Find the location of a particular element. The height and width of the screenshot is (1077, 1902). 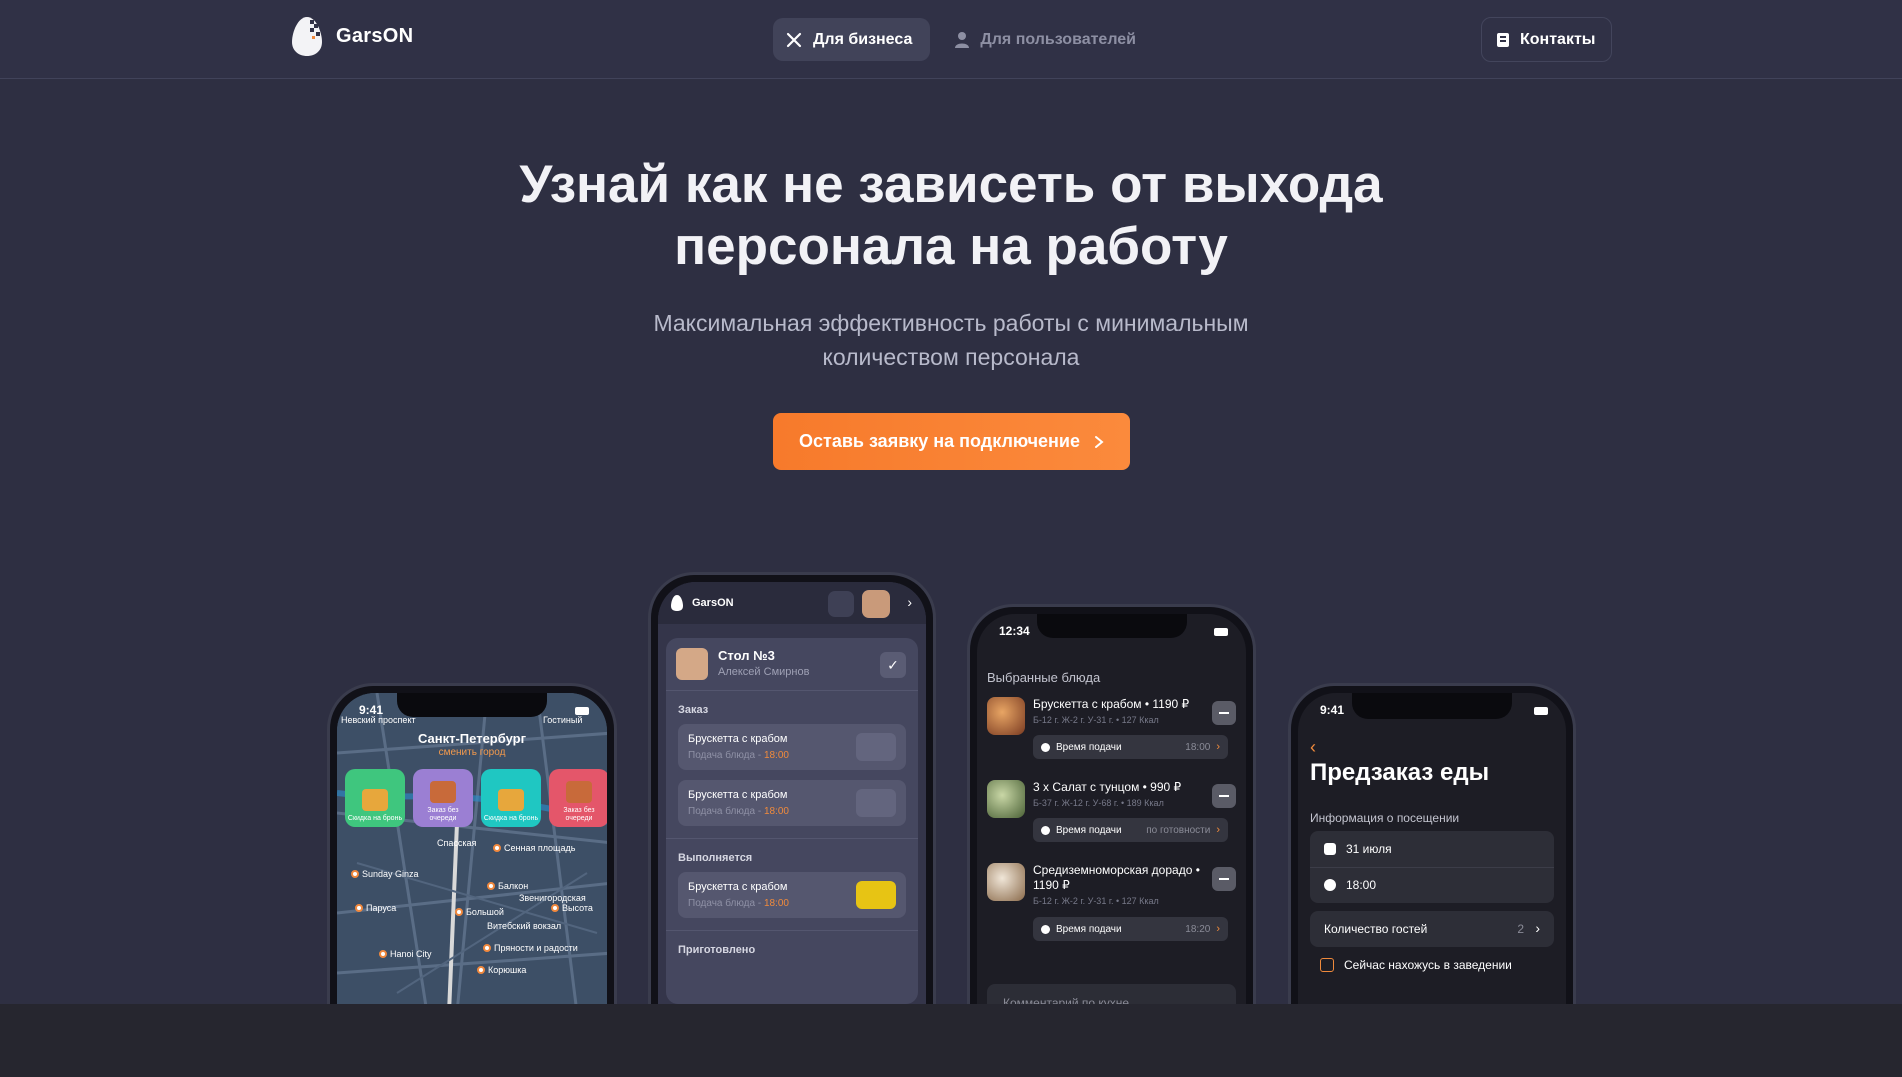

date-row: 31 июля is located at coordinates (1358, 849).